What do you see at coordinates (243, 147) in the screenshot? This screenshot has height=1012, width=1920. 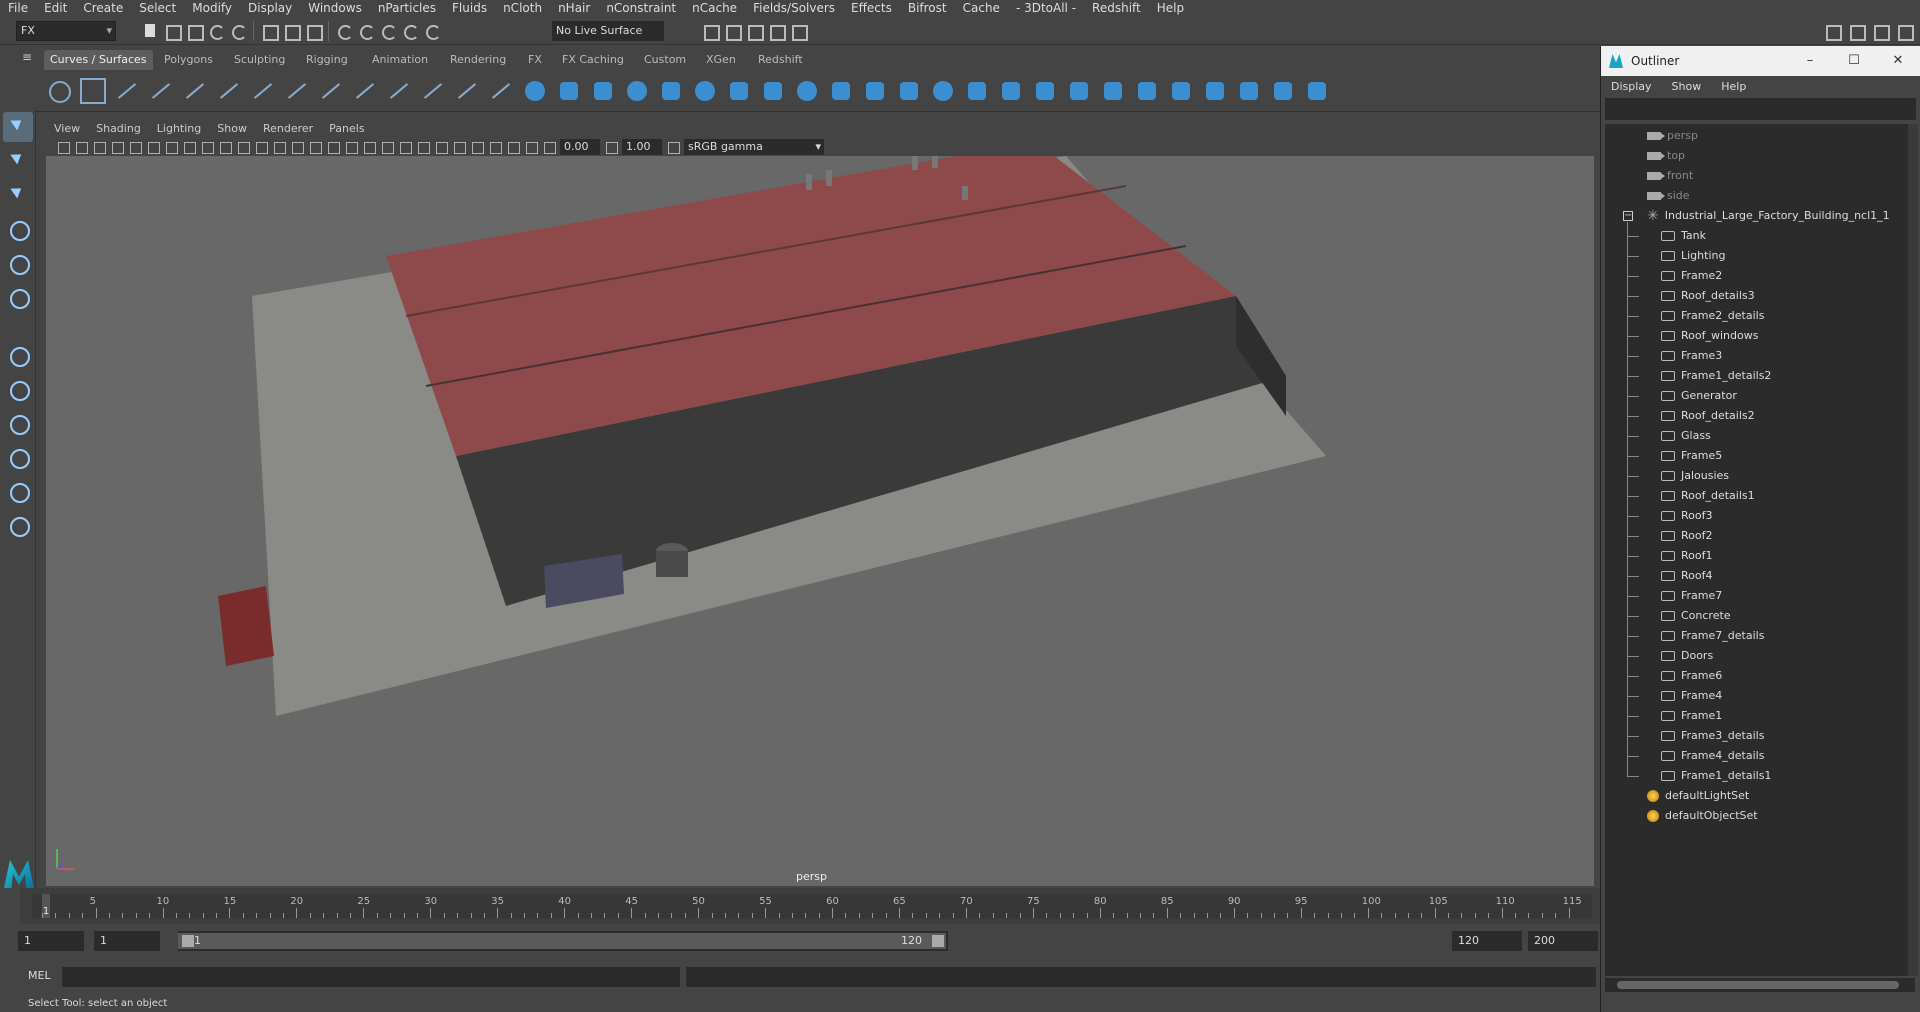 I see `field-chart-icon` at bounding box center [243, 147].